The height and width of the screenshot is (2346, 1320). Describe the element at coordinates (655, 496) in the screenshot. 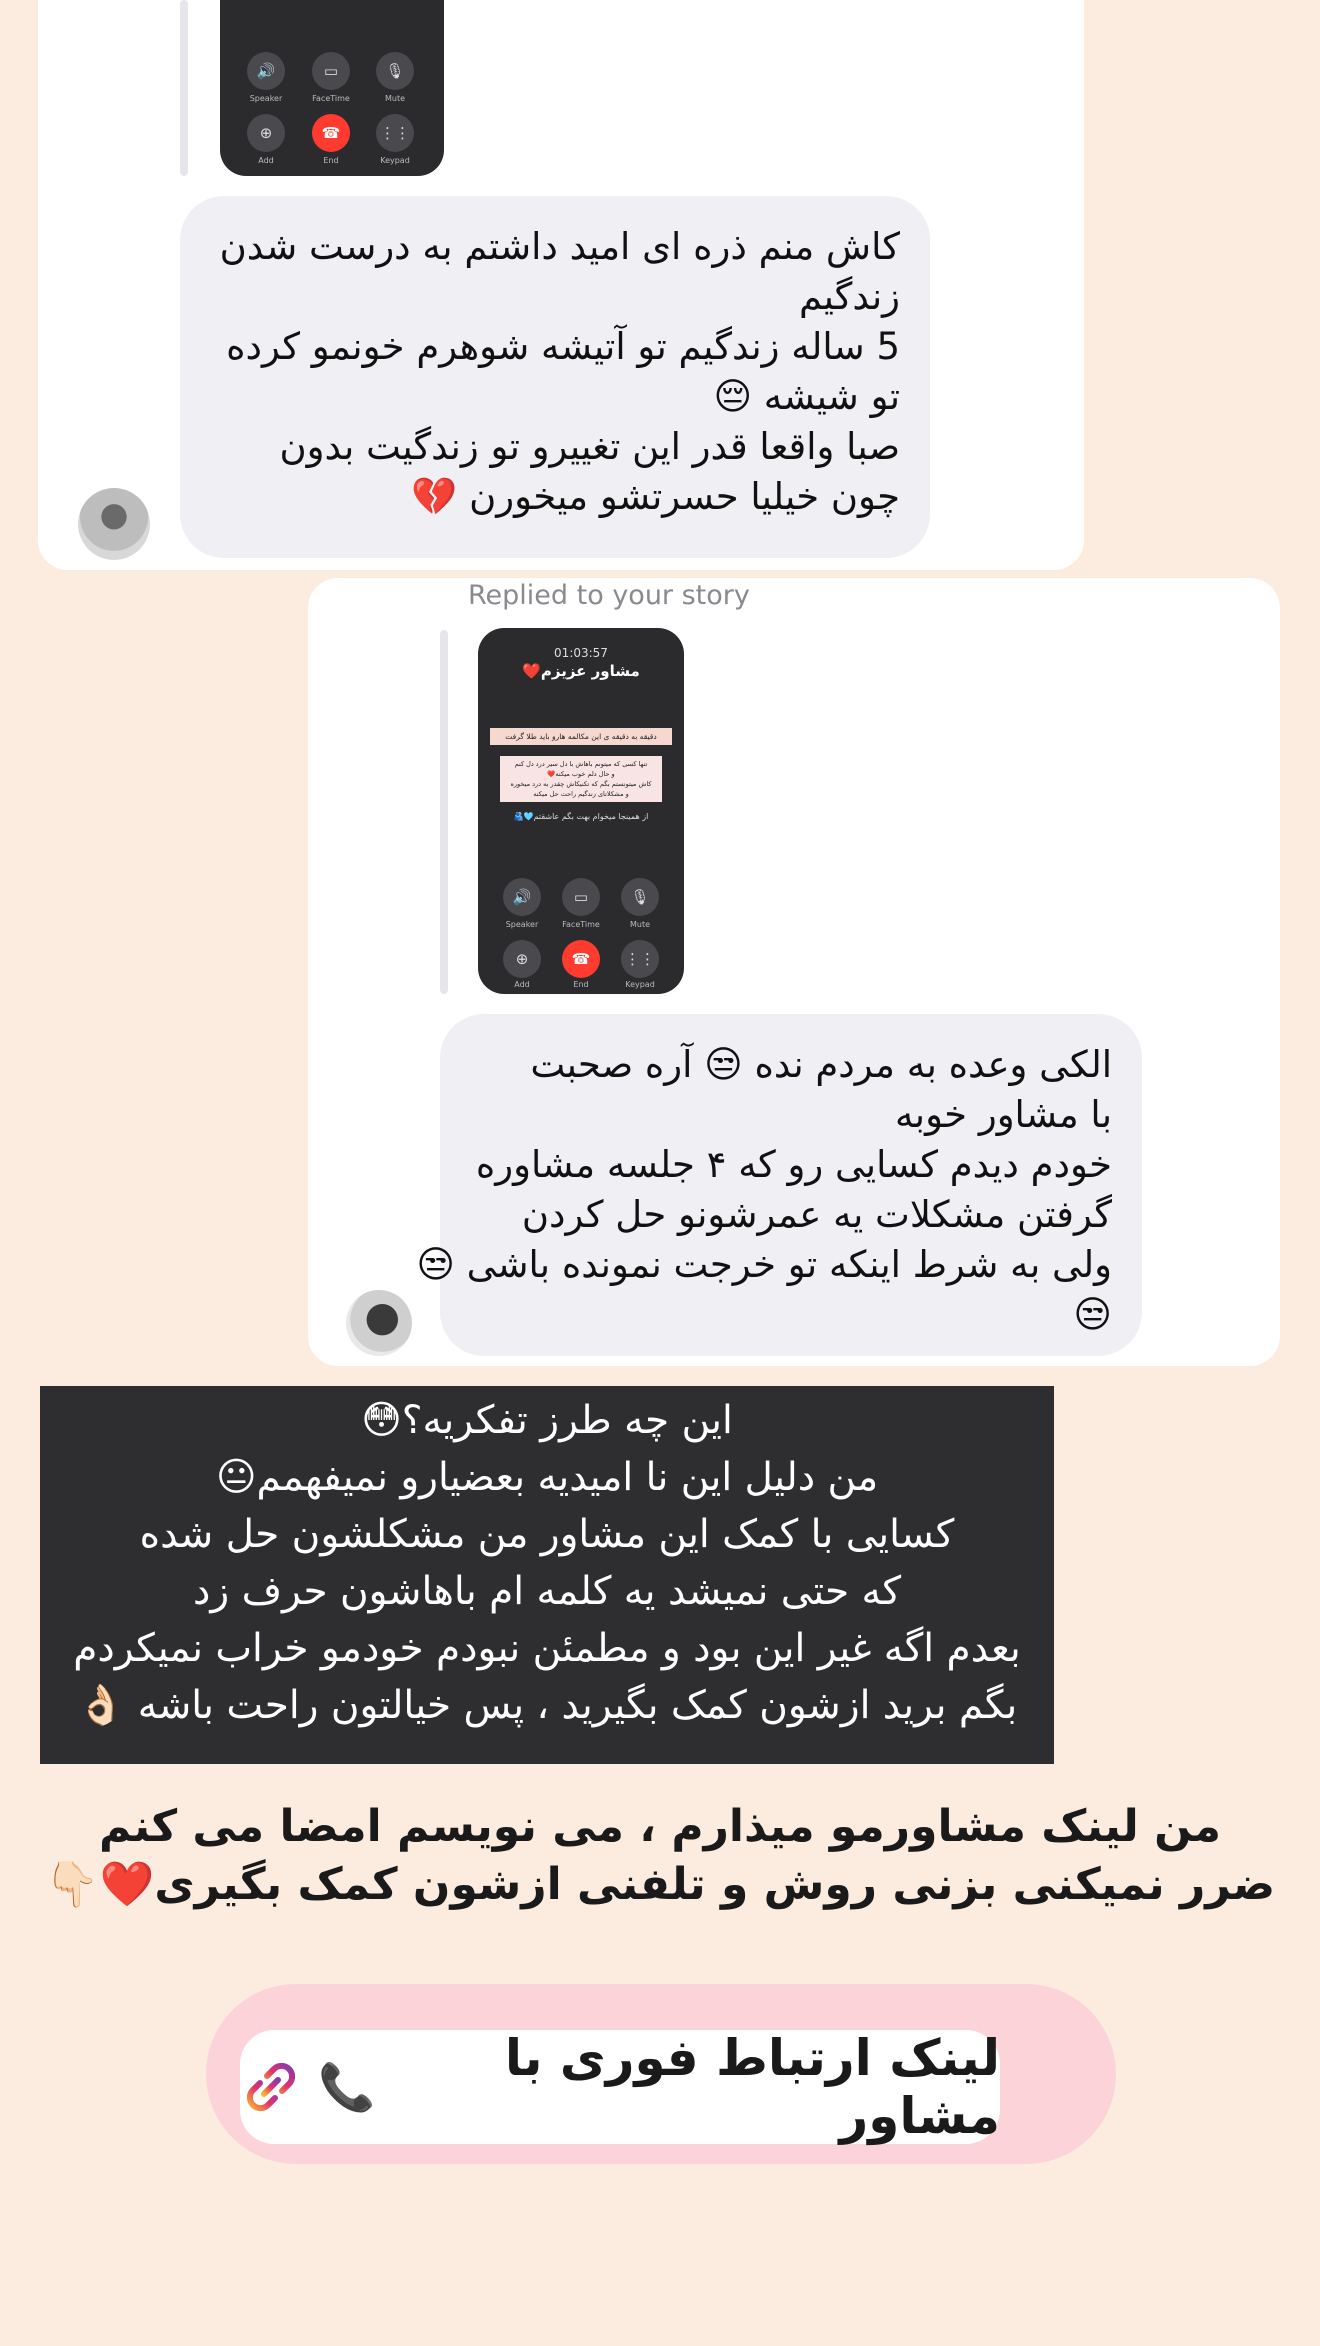

I see `message-line: چون خیلیا حسرتشو میخورن 💔` at that location.